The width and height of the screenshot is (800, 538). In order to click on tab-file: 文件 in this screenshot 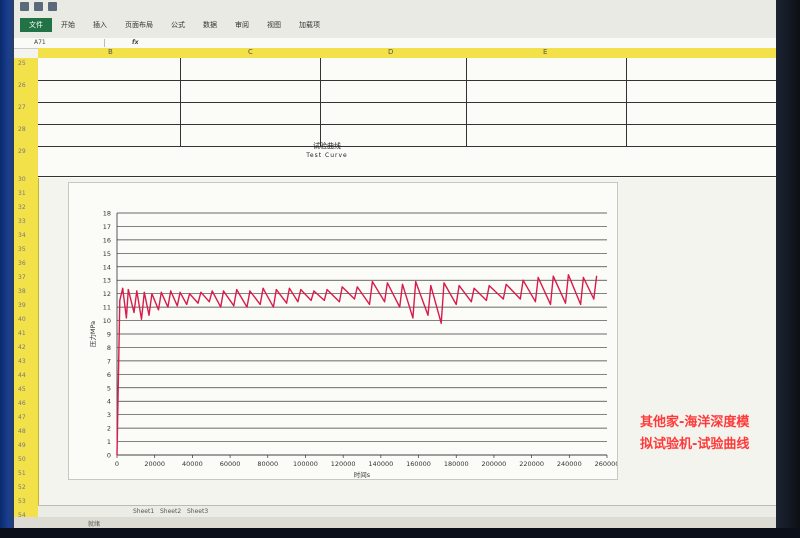, I will do `click(36, 25)`.